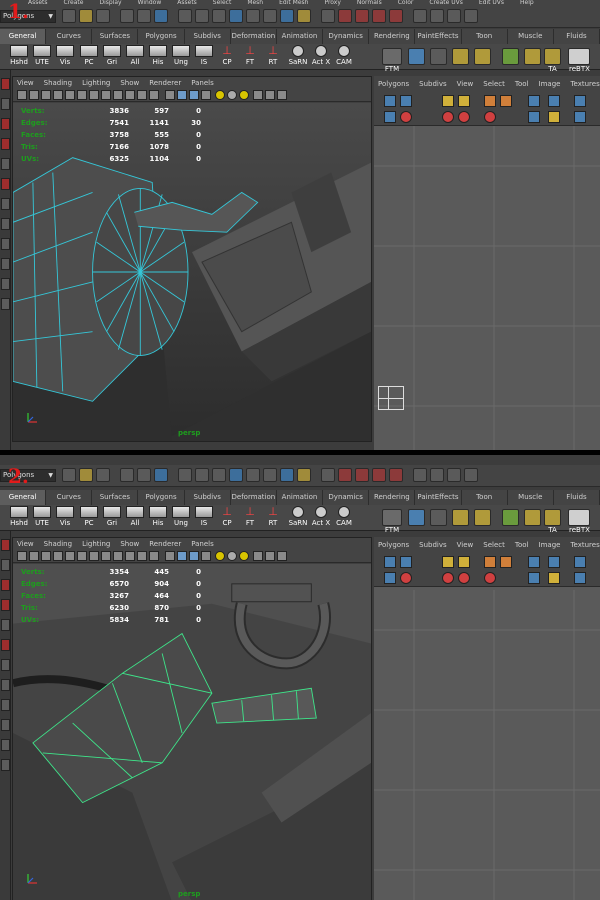 Image resolution: width=600 pixels, height=900 pixels. Describe the element at coordinates (321, 57) in the screenshot. I see `shelf-button-act-x: Act X` at that location.